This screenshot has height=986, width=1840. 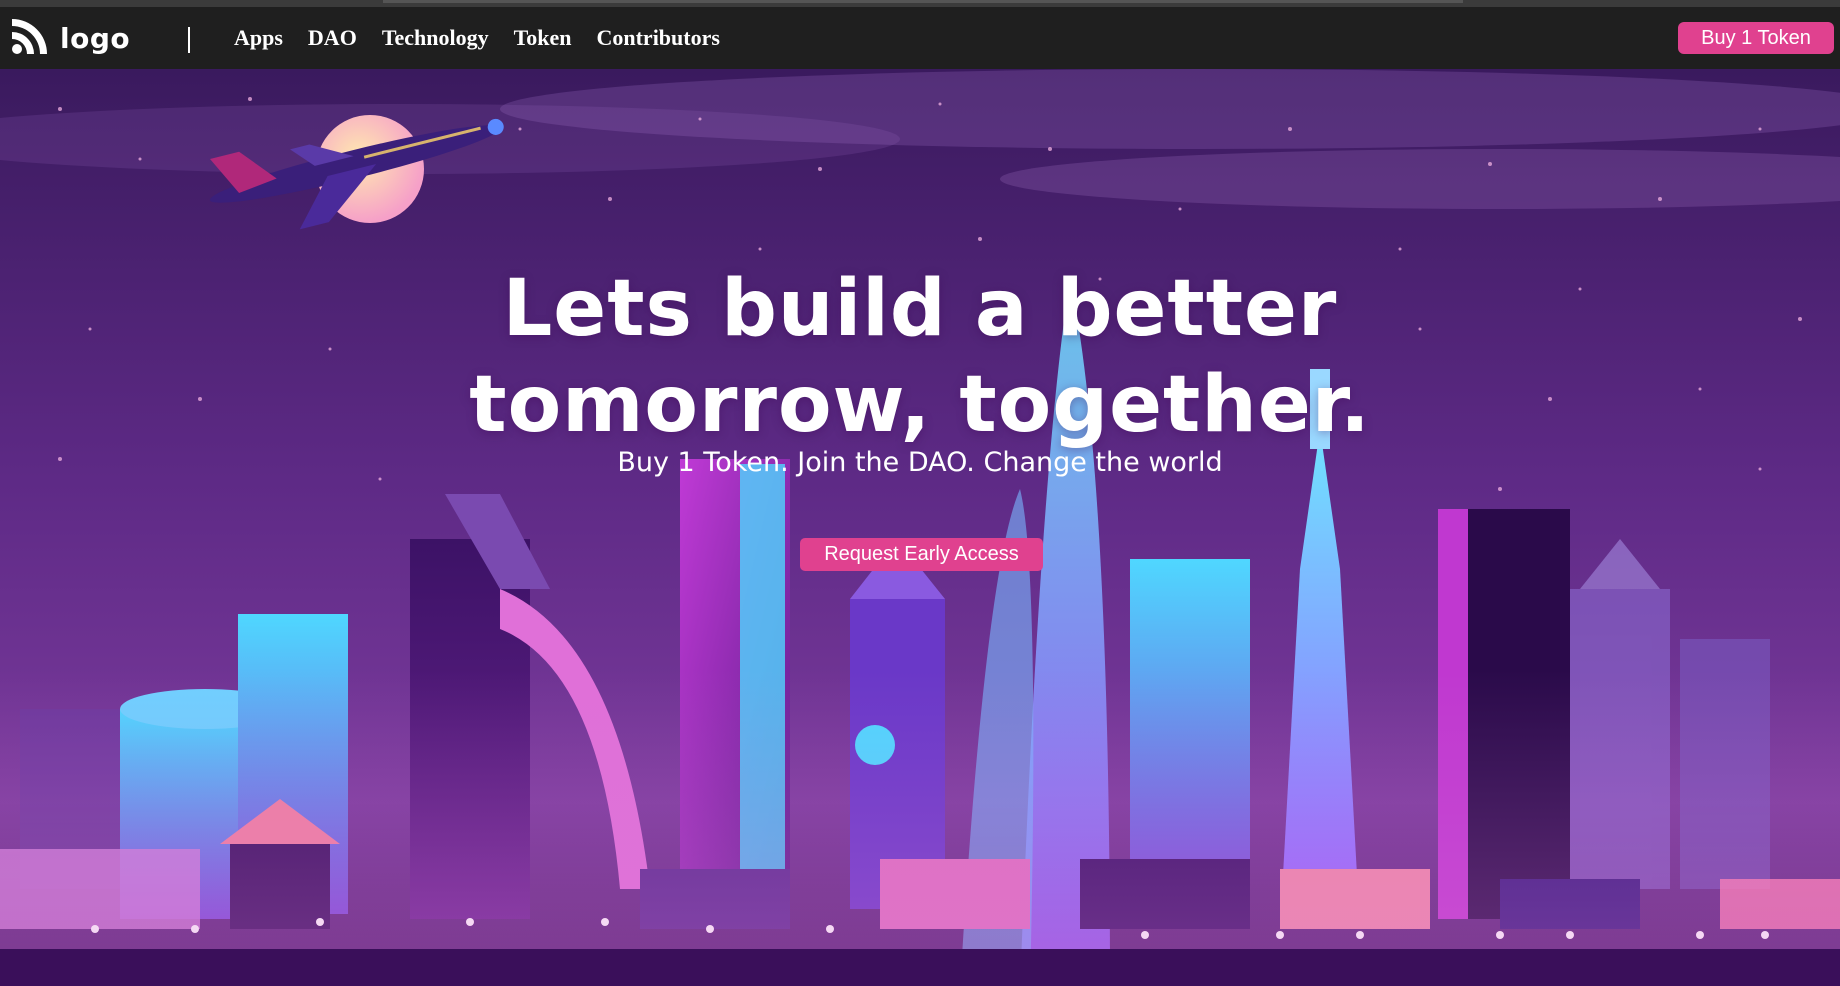 I want to click on nav-link-technology: Technology, so click(x=435, y=38).